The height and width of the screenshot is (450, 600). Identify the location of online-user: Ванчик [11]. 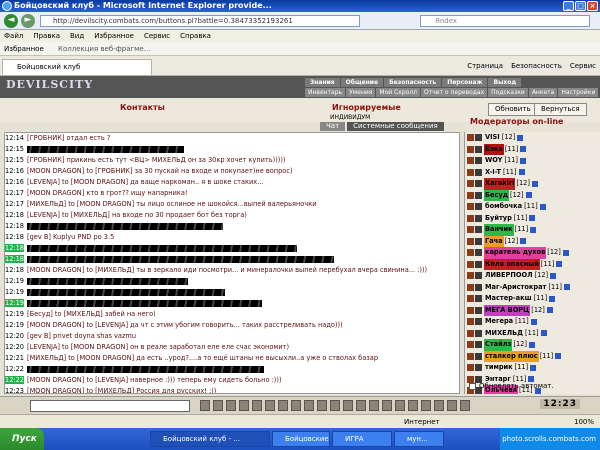
(532, 230).